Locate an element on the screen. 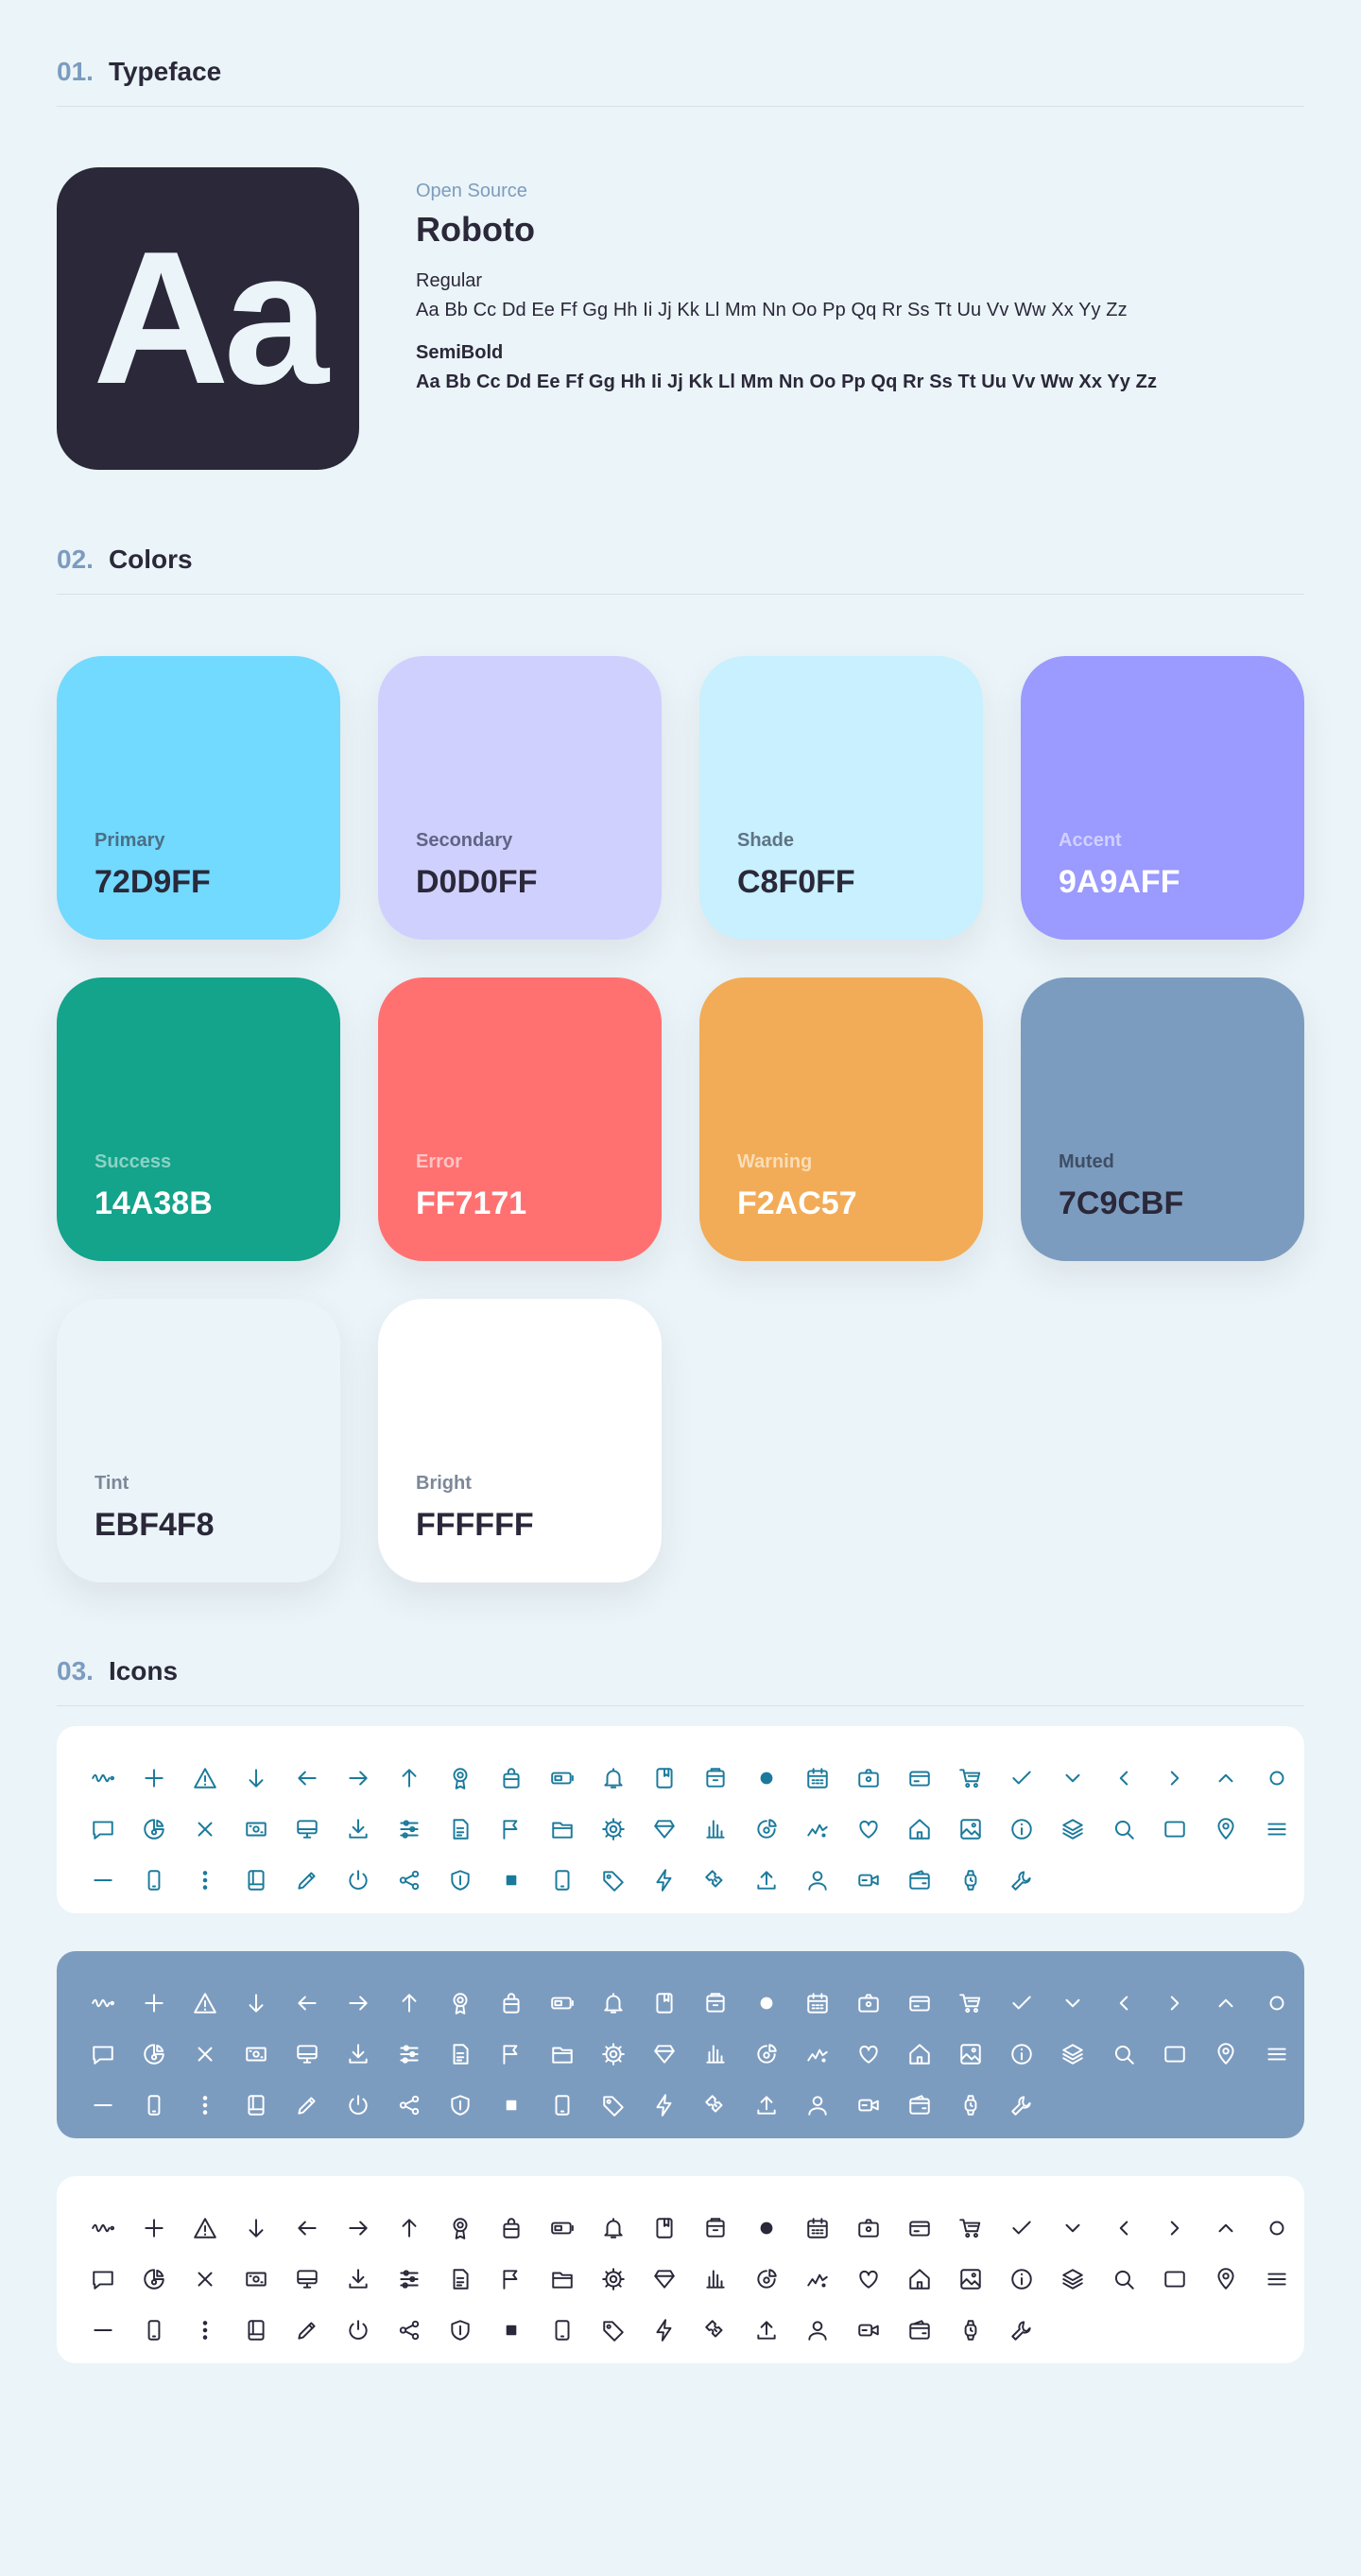  weight-label-semibold: SemiBold is located at coordinates (460, 352).